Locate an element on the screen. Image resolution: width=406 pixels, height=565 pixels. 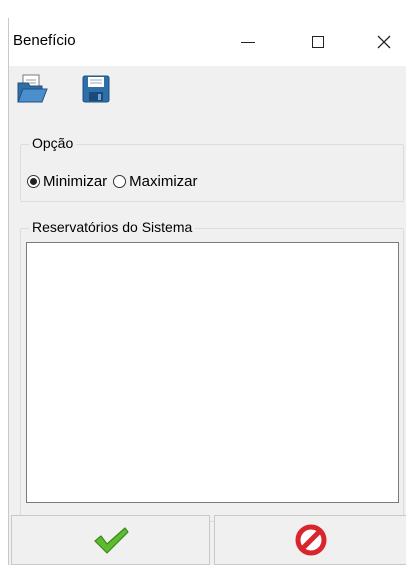
folder-open-icon is located at coordinates (32, 88).